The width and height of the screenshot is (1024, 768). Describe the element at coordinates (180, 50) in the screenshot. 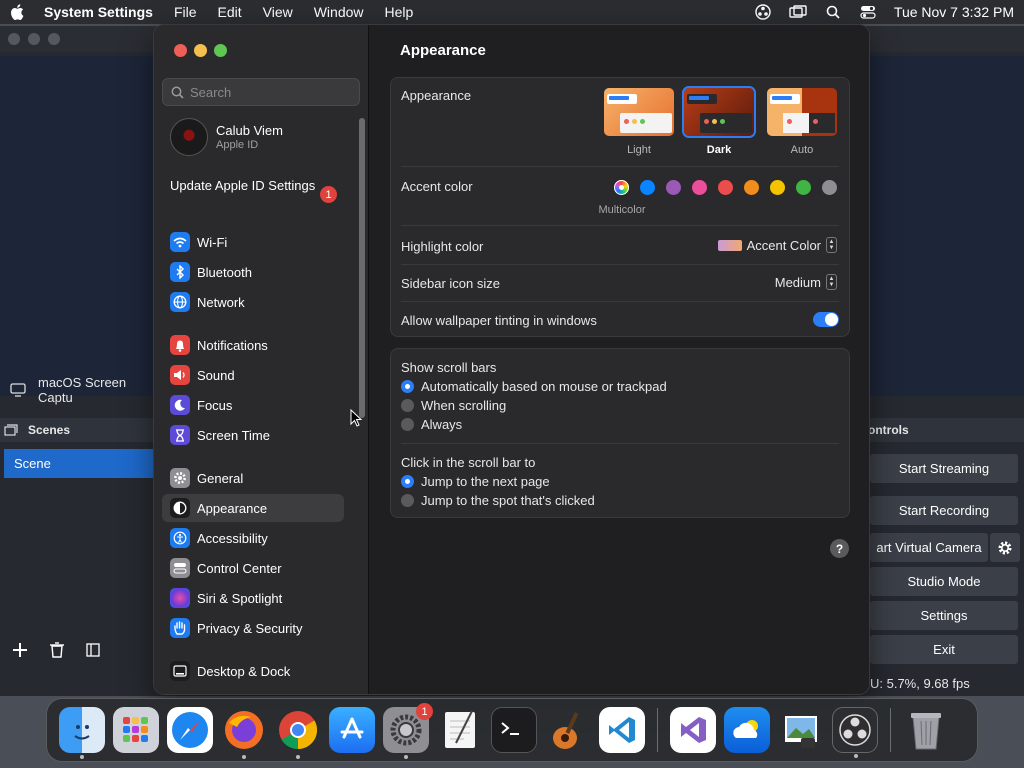

I see `close-button` at that location.